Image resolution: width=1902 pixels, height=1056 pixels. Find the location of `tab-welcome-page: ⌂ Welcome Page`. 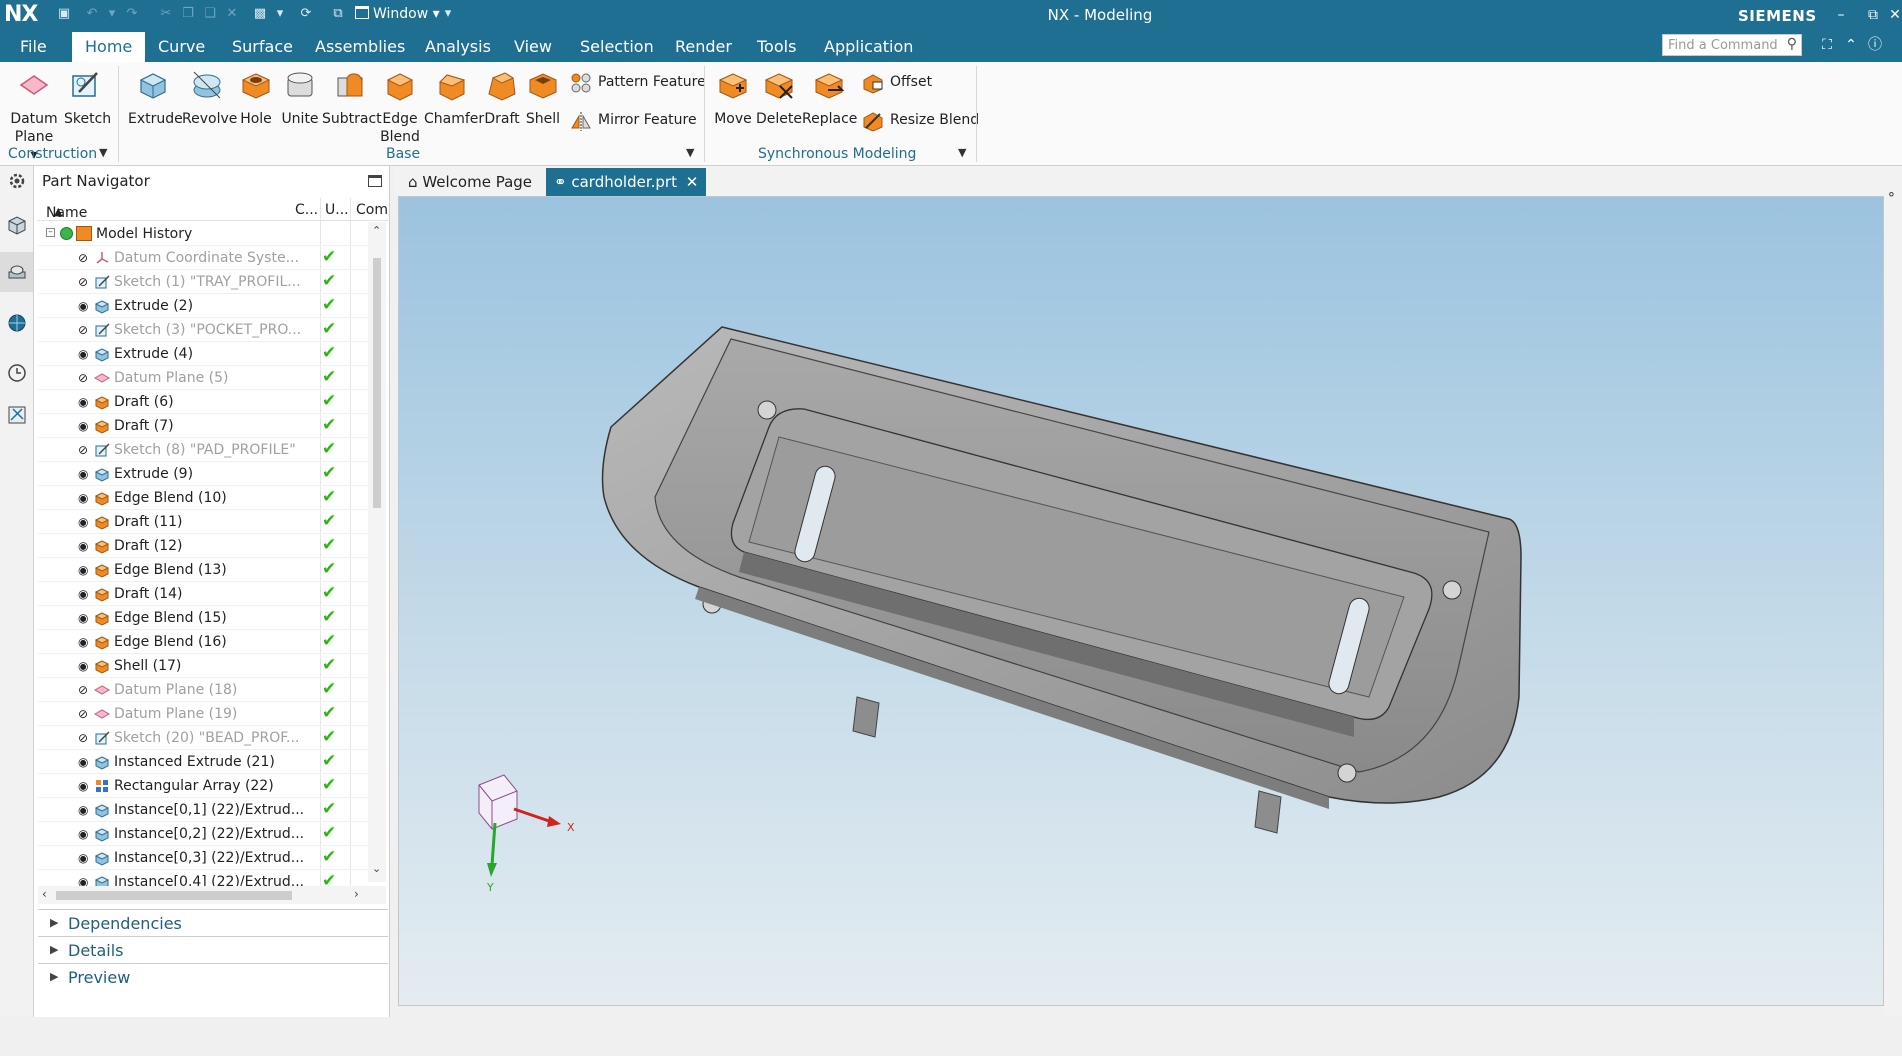

tab-welcome-page: ⌂ Welcome Page is located at coordinates (470, 182).